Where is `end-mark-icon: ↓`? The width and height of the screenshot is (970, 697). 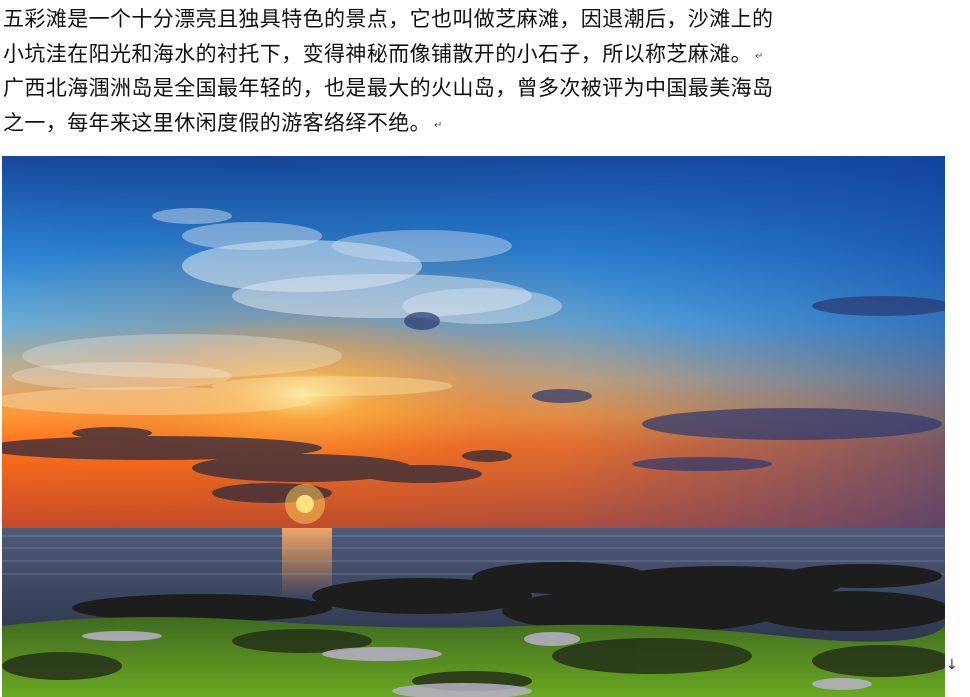
end-mark-icon: ↓ is located at coordinates (952, 665).